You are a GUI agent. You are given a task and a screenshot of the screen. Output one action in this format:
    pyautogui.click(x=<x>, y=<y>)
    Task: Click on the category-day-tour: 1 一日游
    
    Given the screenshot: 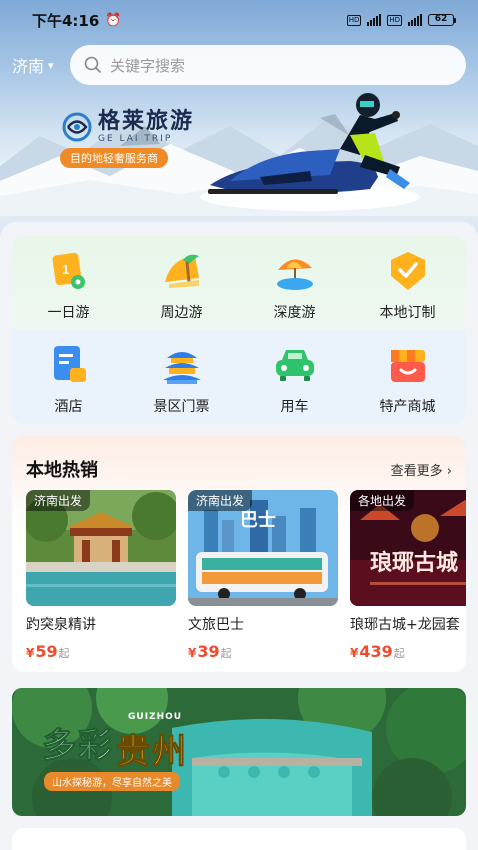 What is the action you would take?
    pyautogui.click(x=68, y=283)
    